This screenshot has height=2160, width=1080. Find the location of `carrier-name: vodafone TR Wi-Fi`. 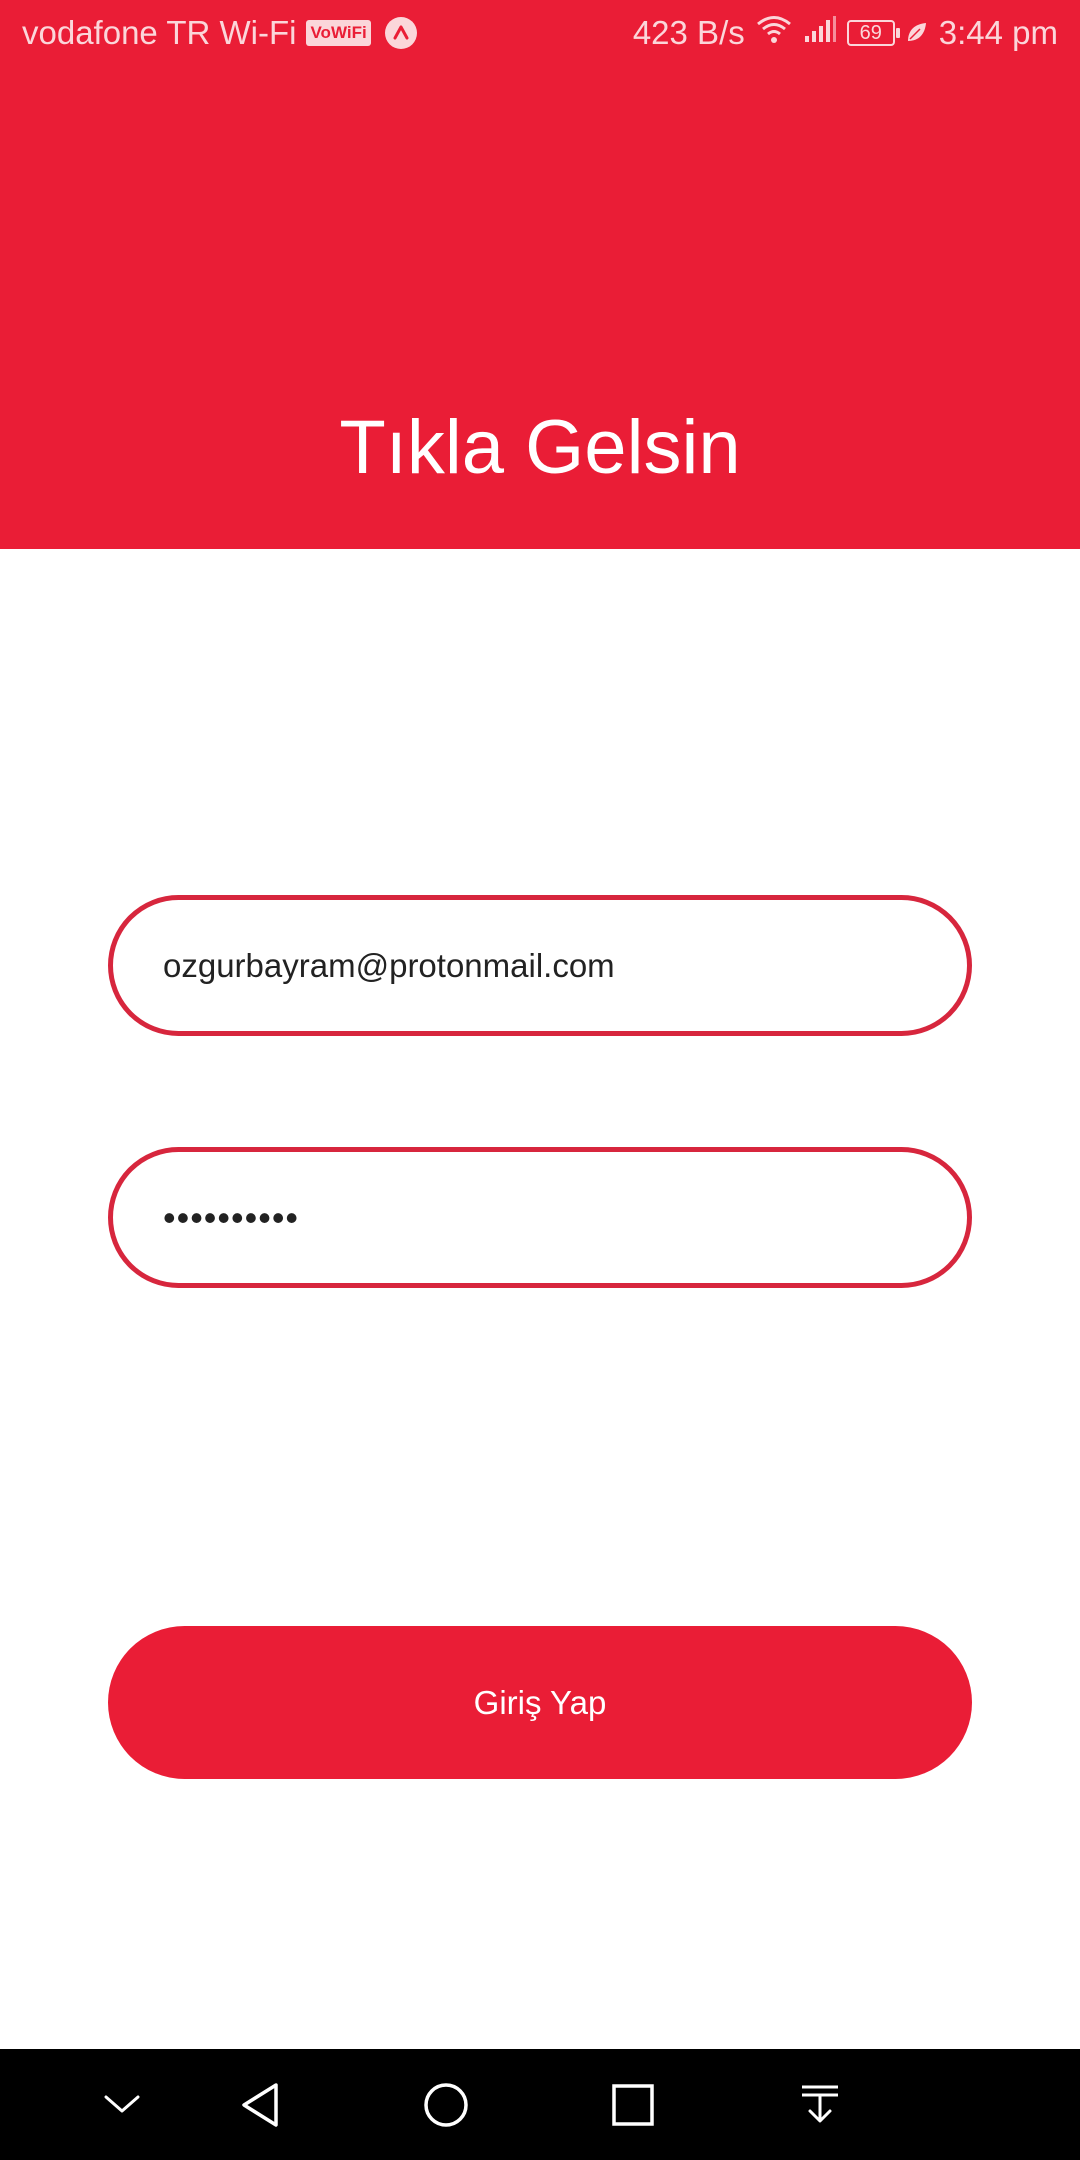

carrier-name: vodafone TR Wi-Fi is located at coordinates (159, 32).